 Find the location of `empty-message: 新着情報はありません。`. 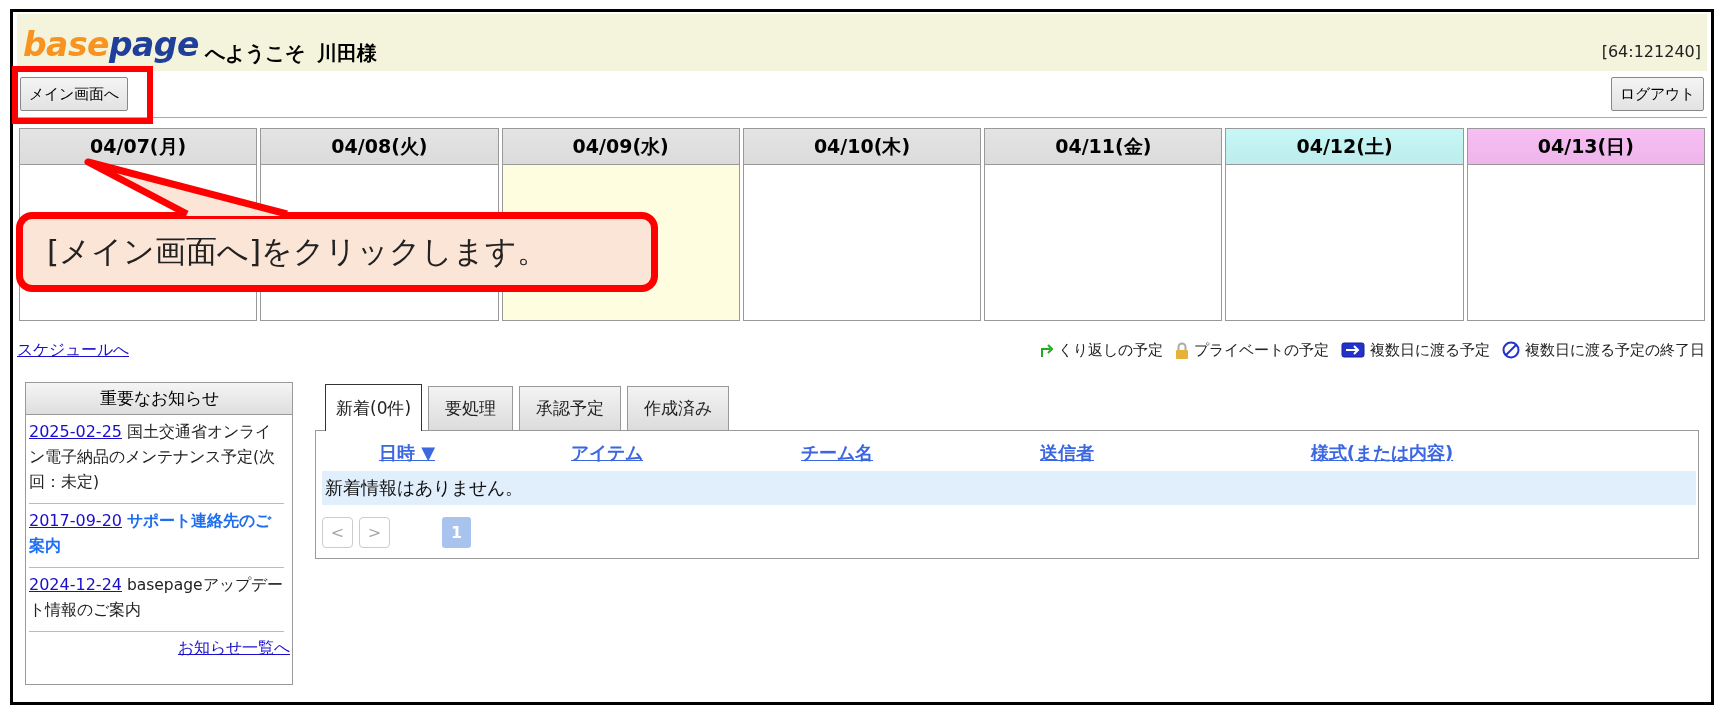

empty-message: 新着情報はありません。 is located at coordinates (1009, 488).